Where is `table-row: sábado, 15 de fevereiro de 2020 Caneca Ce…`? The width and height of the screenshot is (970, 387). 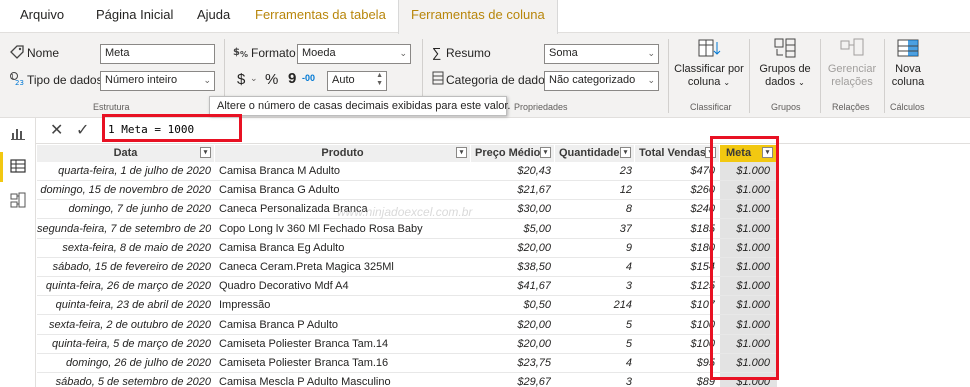 table-row: sábado, 15 de fevereiro de 2020 Caneca Ce… is located at coordinates (407, 267).